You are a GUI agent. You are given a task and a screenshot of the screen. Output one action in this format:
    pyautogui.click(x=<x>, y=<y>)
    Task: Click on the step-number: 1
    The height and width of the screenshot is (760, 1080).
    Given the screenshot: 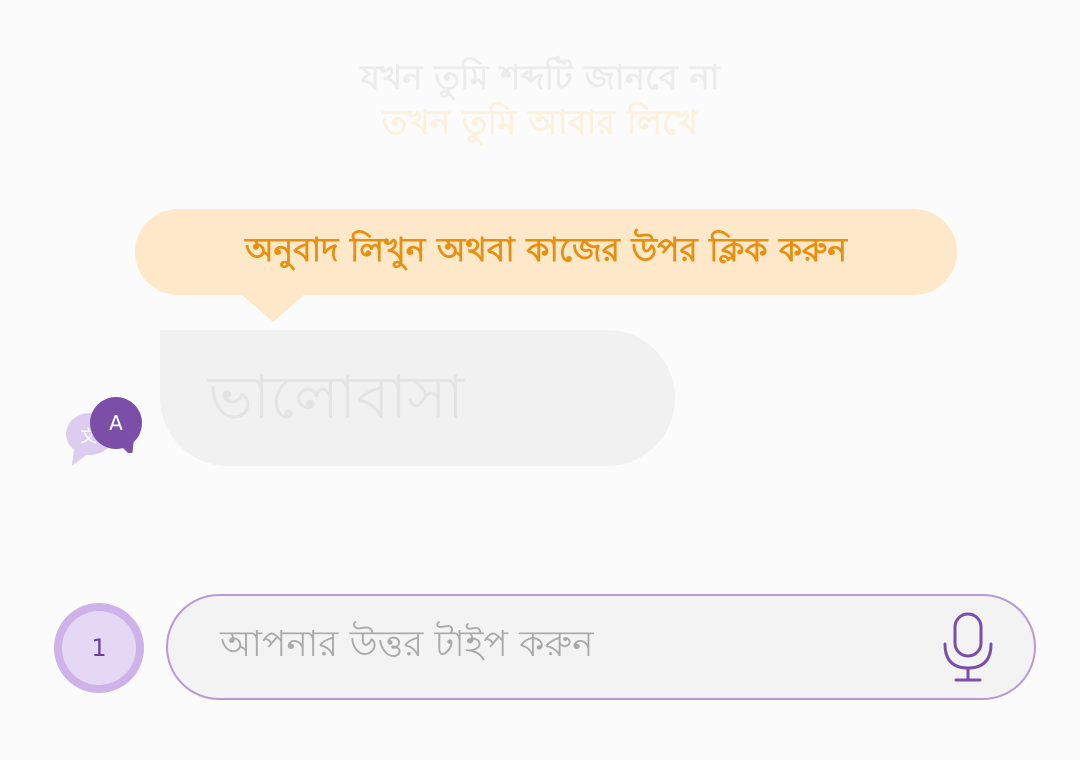 What is the action you would take?
    pyautogui.click(x=99, y=648)
    